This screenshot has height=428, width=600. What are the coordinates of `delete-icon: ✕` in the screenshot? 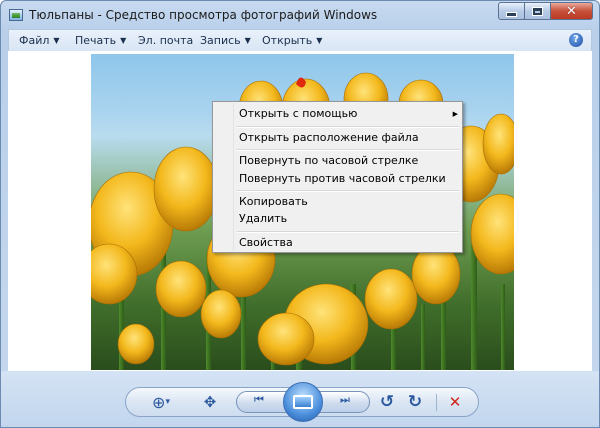 It's located at (455, 402).